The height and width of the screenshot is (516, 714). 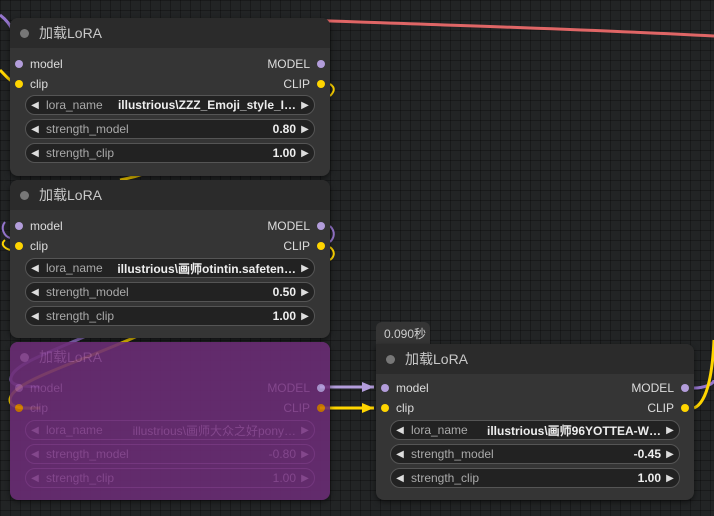 I want to click on clip-arrowhead, so click(x=368, y=408).